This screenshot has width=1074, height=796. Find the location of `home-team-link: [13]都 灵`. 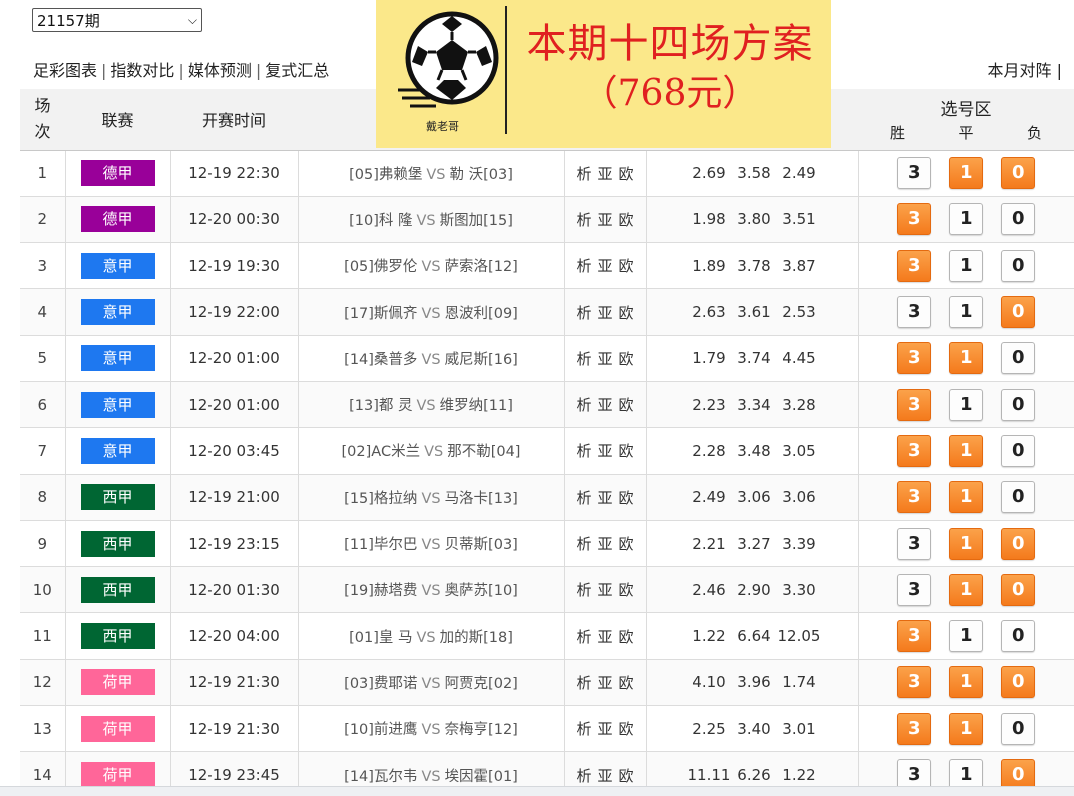

home-team-link: [13]都 灵 is located at coordinates (380, 406).